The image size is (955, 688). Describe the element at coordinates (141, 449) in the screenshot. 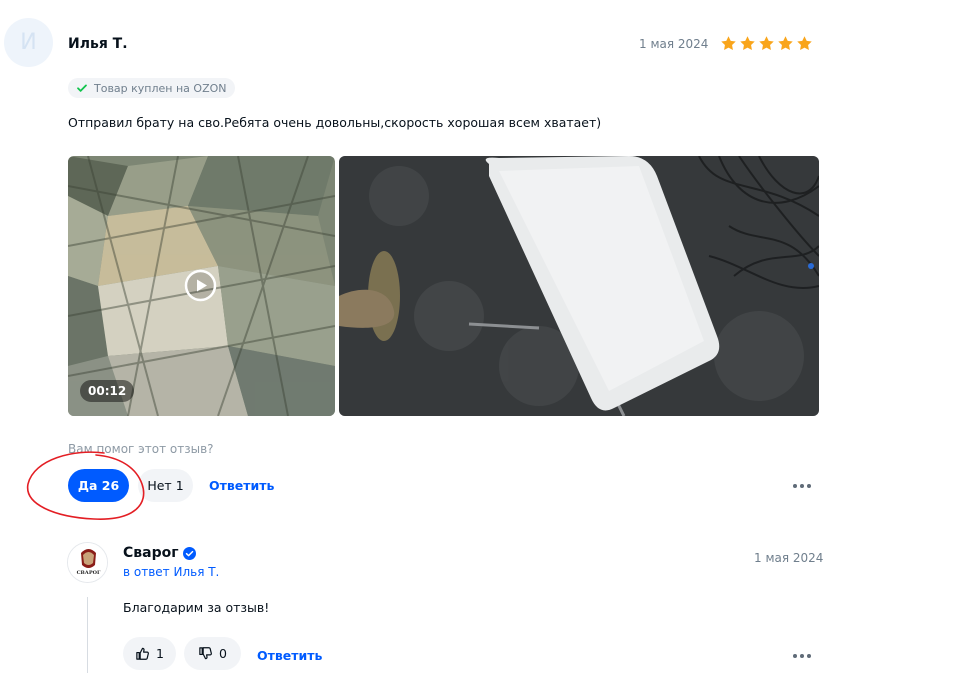

I see `helpful-question: Вам помог этот отзыв?` at that location.